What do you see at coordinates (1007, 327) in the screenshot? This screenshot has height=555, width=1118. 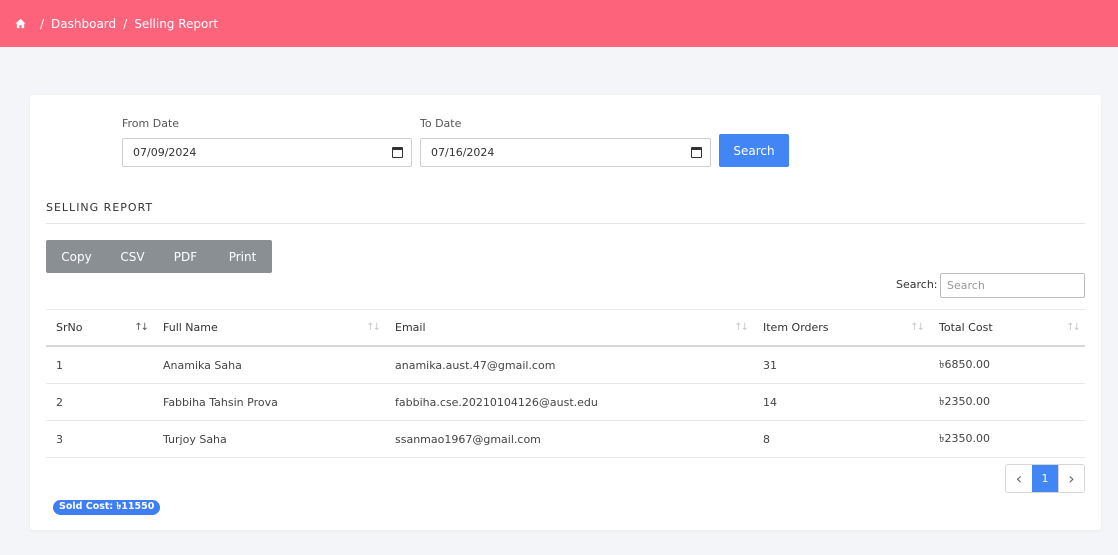 I see `column-header-total-cost: Total Cost ↑↓` at bounding box center [1007, 327].